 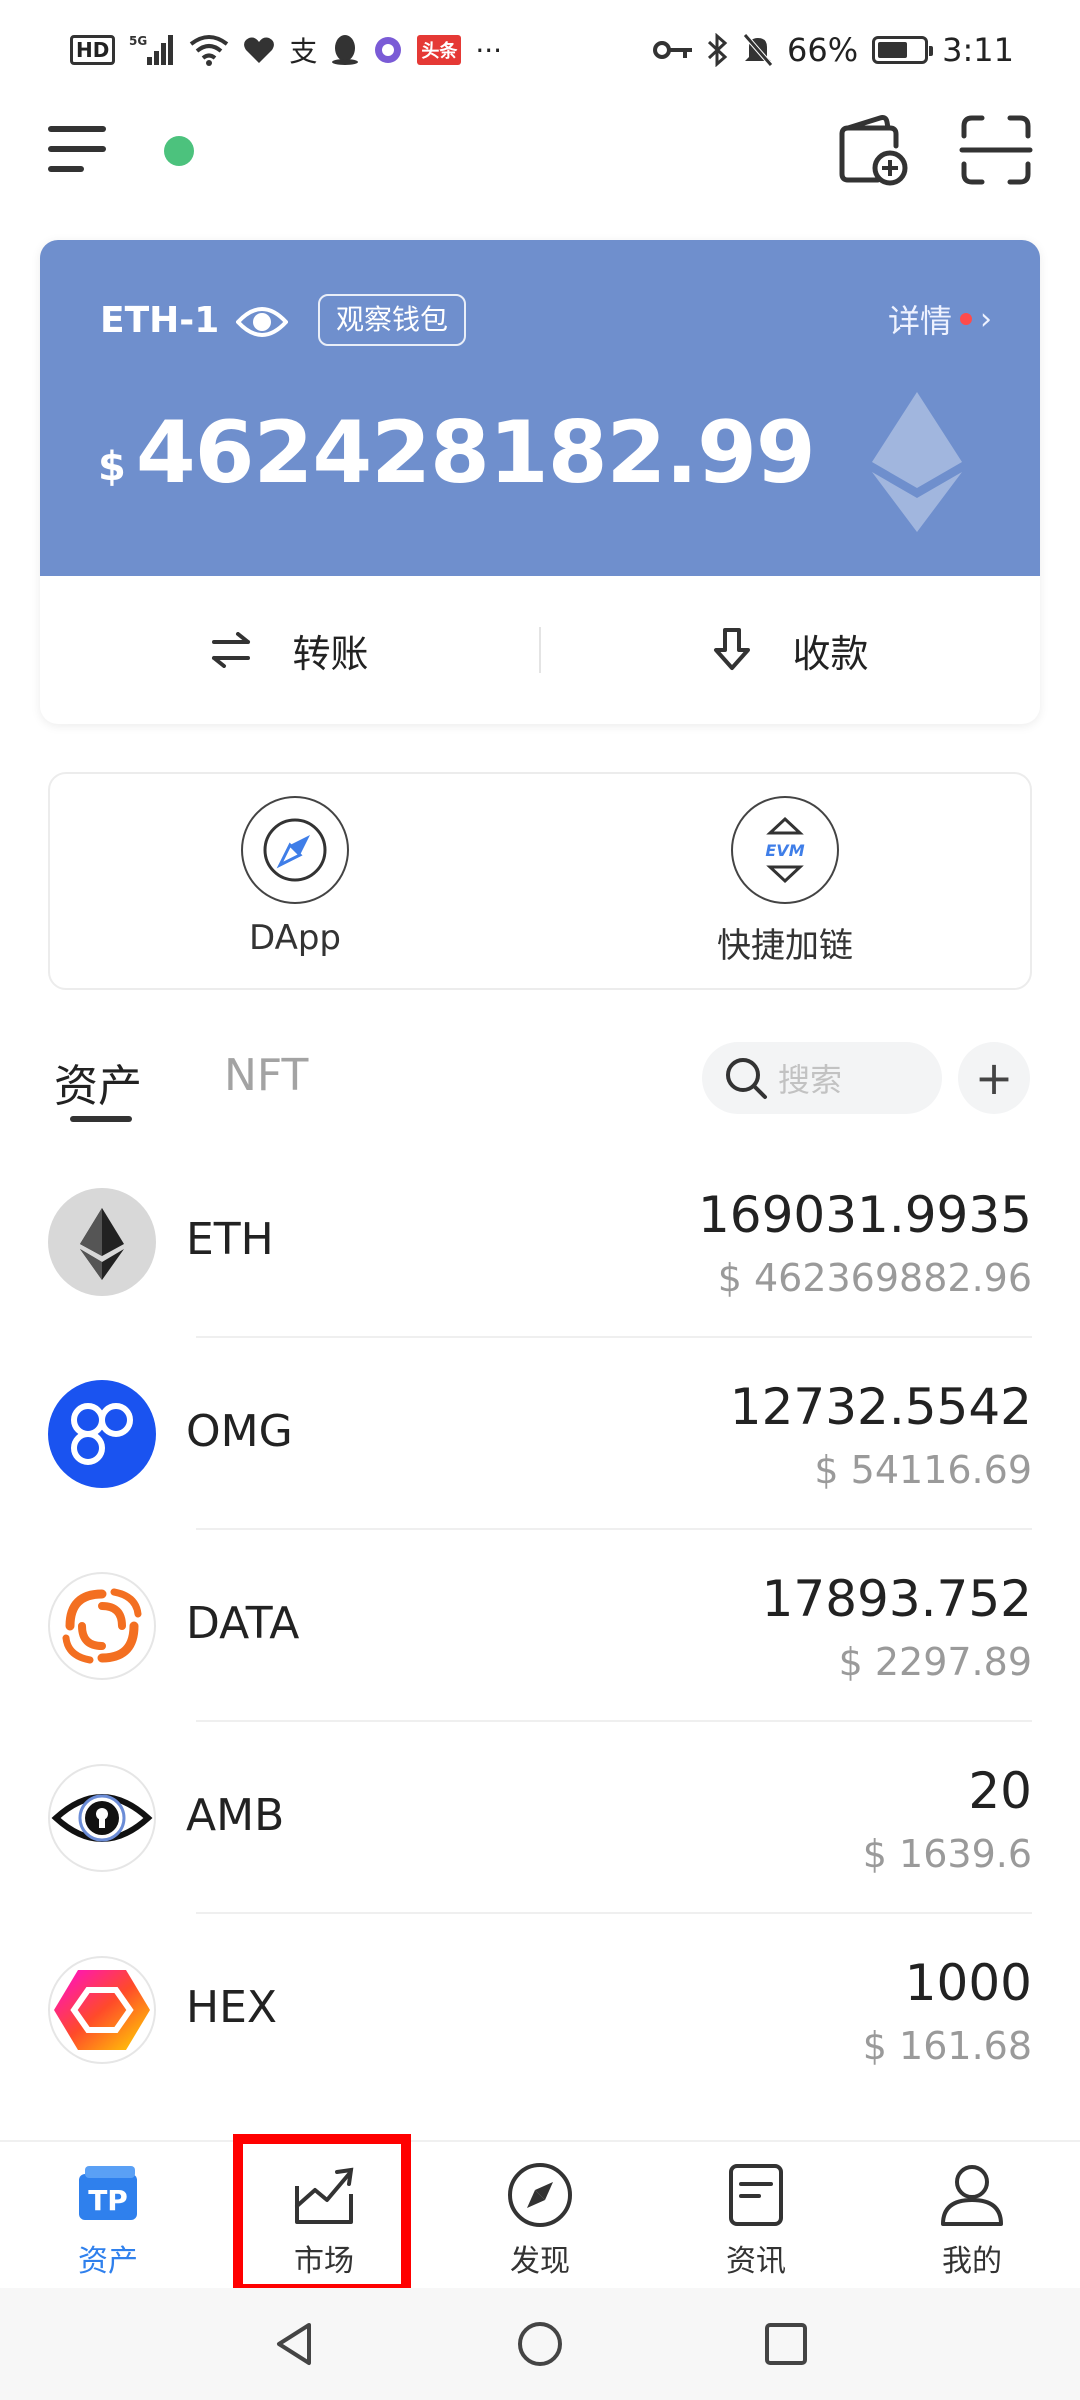 What do you see at coordinates (986, 319) in the screenshot?
I see `chevron-right-icon: ›` at bounding box center [986, 319].